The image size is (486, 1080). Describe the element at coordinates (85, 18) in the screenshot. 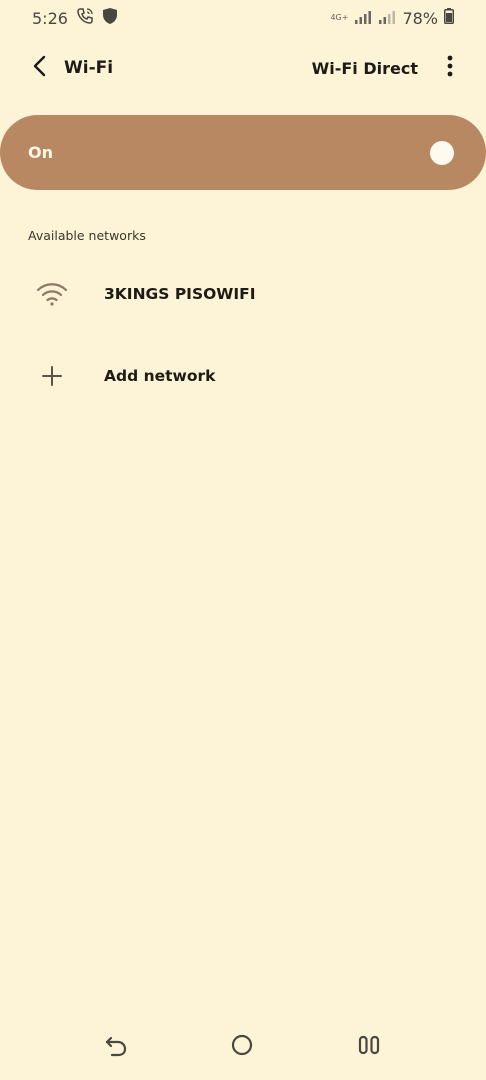

I see `wifi-calling-icon` at that location.